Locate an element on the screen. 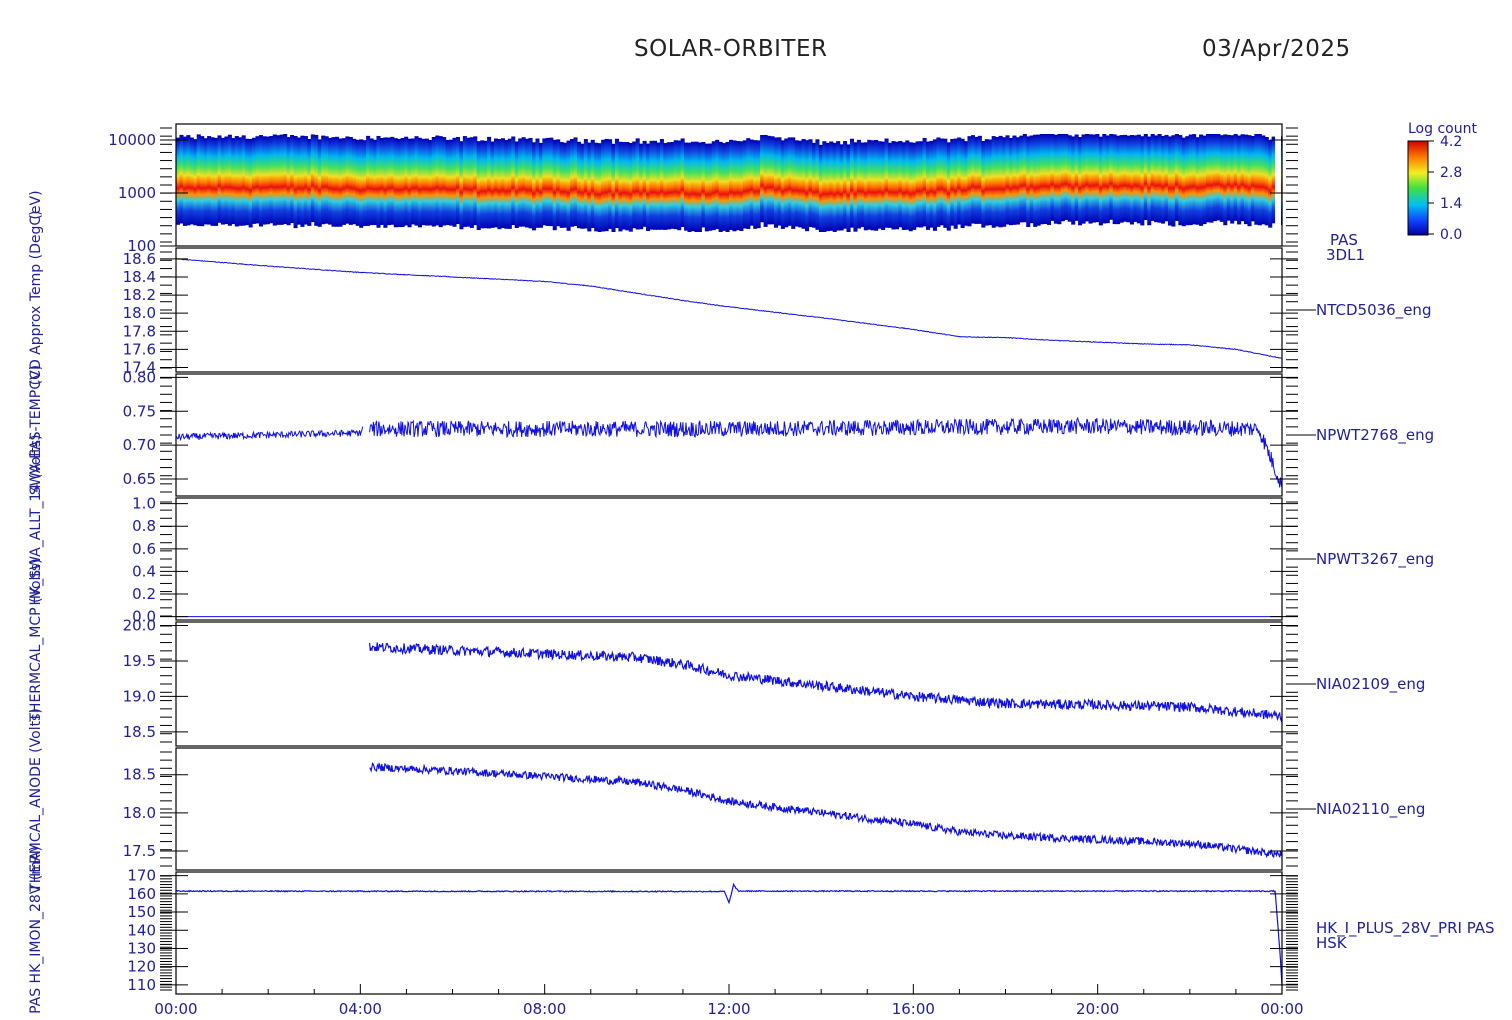 Image resolution: width=1512 pixels, height=1020 pixels. y-tick-label: 18.6 is located at coordinates (139, 259).